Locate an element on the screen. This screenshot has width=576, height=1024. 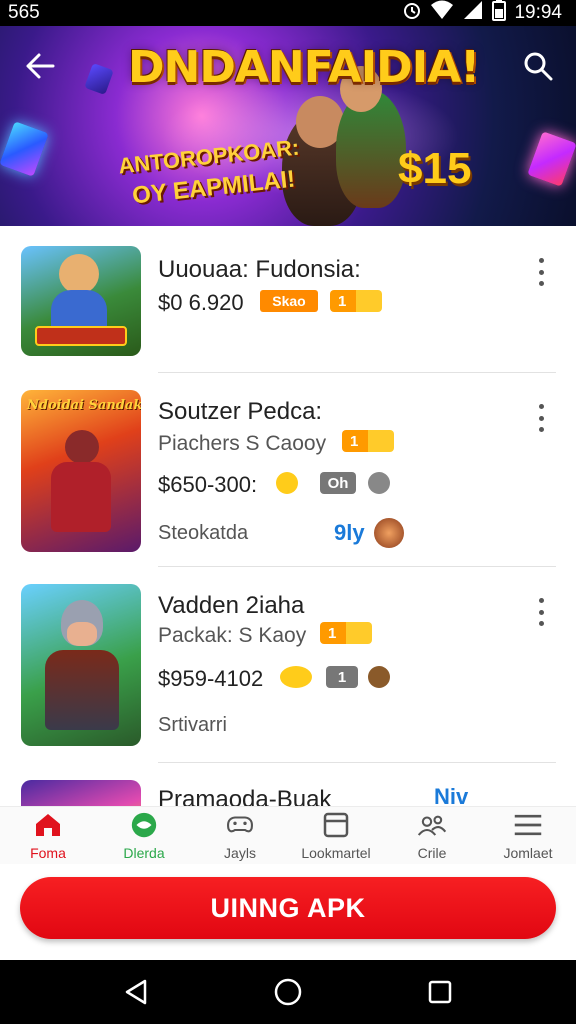
status-icons: 19:94 is located at coordinates (482, 13).